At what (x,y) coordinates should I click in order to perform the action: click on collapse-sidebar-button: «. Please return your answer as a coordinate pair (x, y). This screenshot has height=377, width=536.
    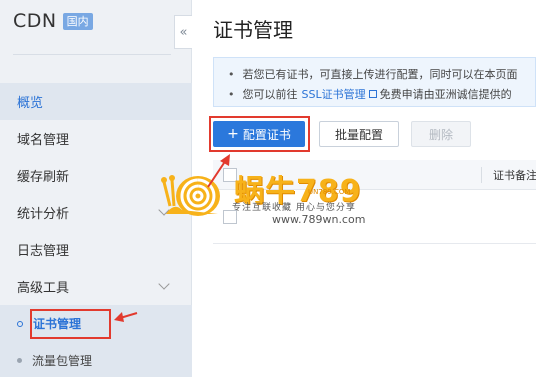
    Looking at the image, I should click on (183, 32).